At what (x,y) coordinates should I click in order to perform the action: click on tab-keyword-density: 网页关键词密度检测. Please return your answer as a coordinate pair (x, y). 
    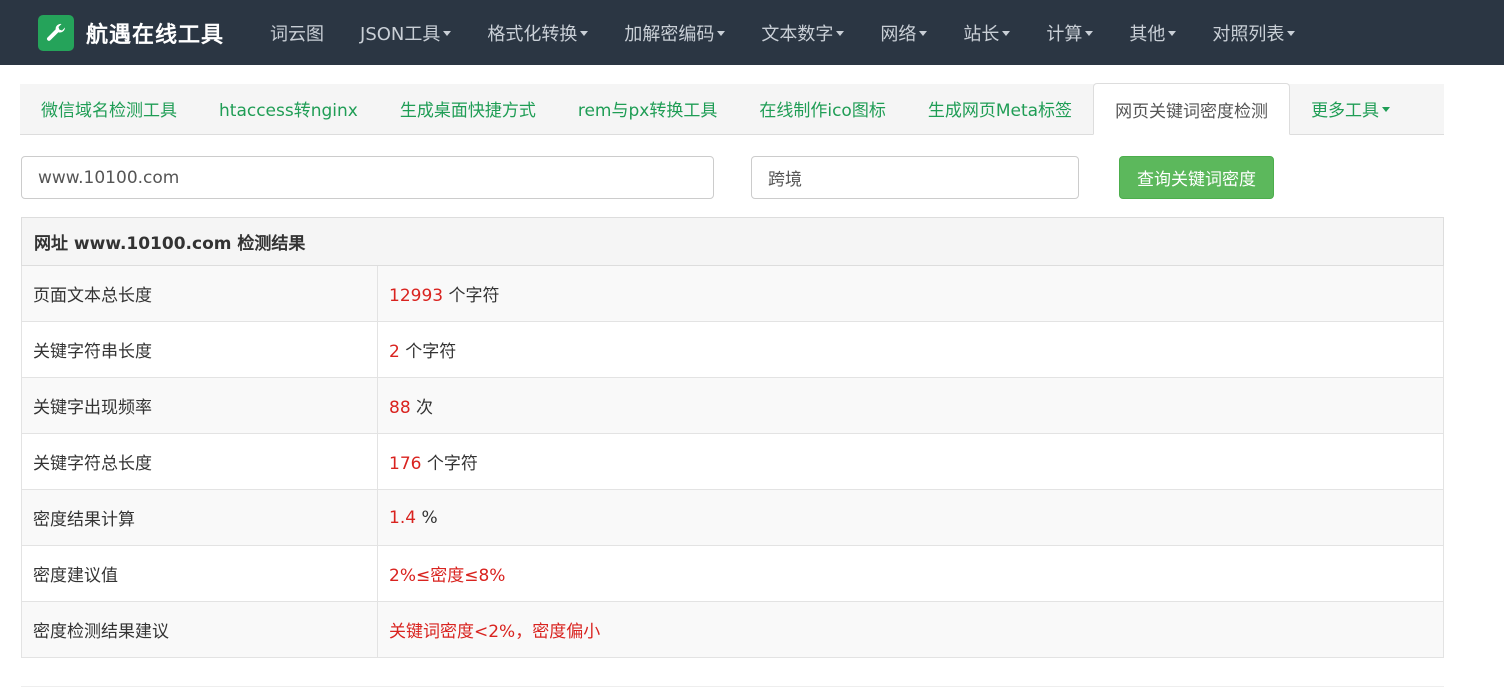
    Looking at the image, I should click on (1192, 109).